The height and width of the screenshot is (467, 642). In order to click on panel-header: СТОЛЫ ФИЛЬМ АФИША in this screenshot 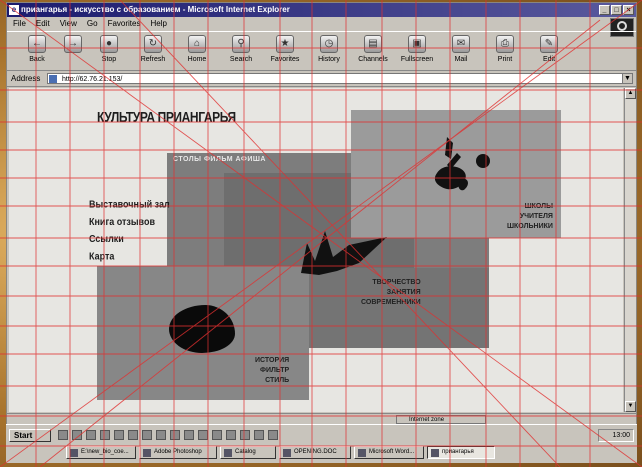, I will do `click(219, 159)`.